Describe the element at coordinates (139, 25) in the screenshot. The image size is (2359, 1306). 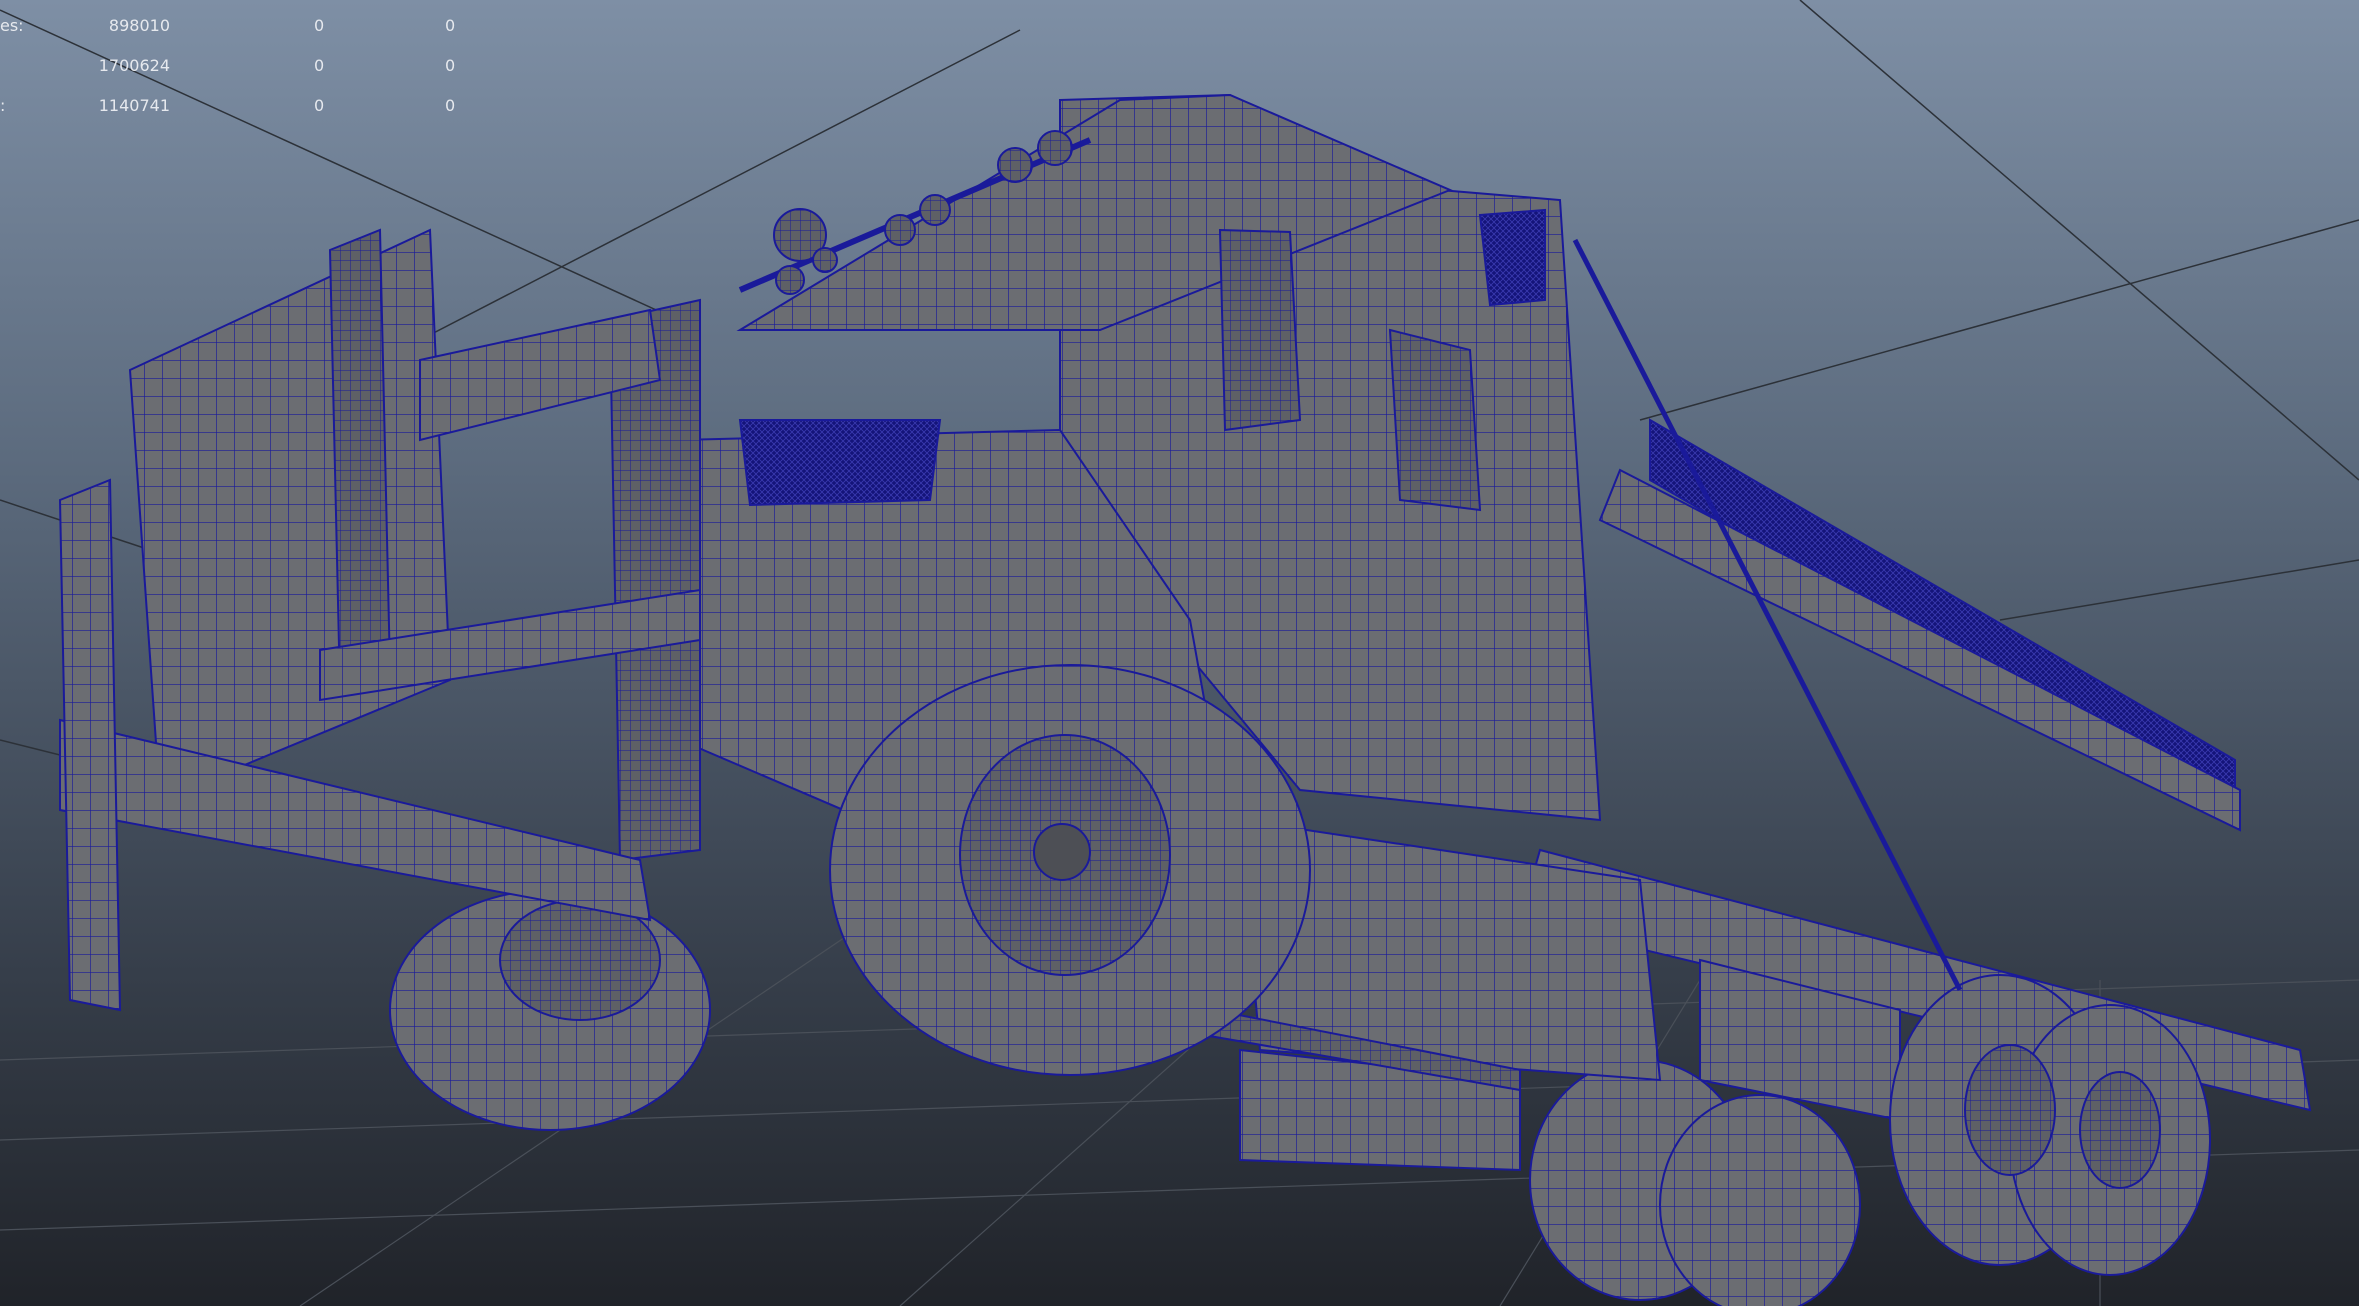
I see `hud-total: 898010` at that location.